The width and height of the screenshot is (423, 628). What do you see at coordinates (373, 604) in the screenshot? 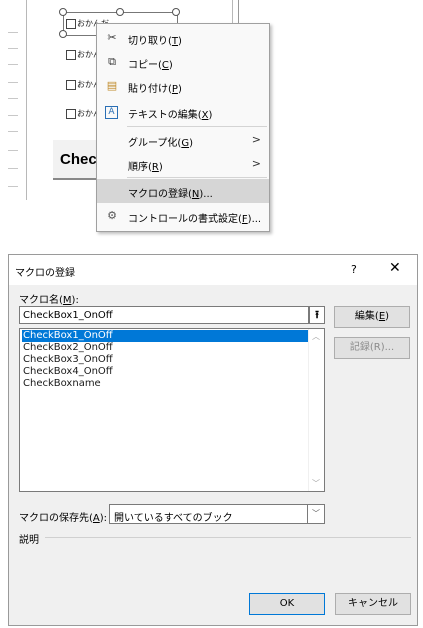
I see `cancel-button: キャンセル` at bounding box center [373, 604].